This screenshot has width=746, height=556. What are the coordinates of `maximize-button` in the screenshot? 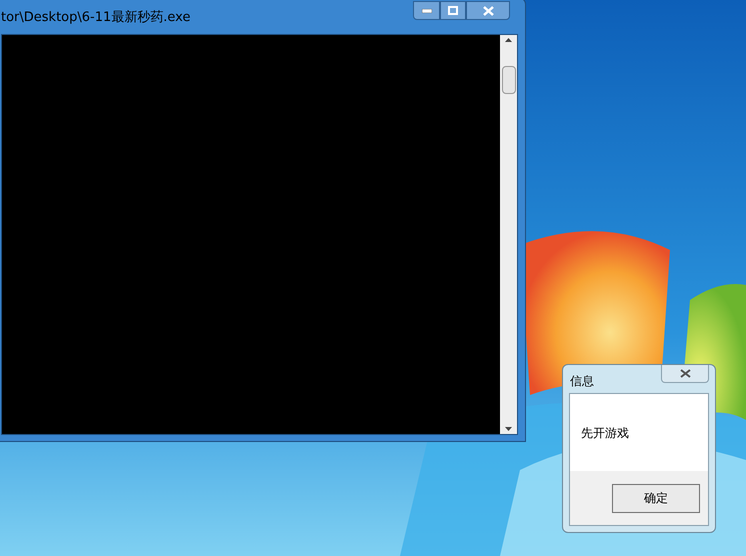 It's located at (453, 10).